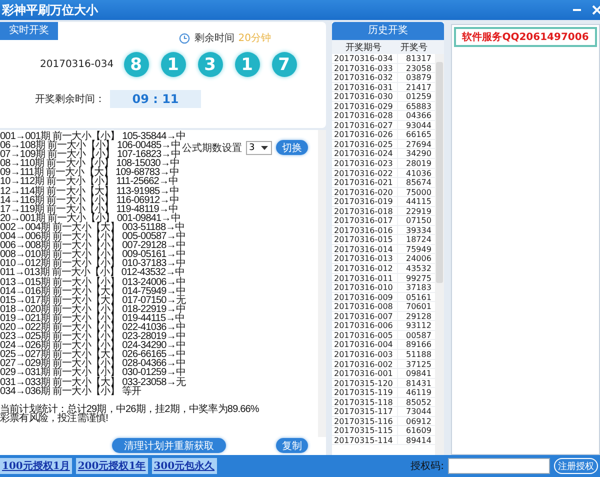 The height and width of the screenshot is (477, 600). Describe the element at coordinates (418, 392) in the screenshot. I see `table-cell-text: 46119` at that location.